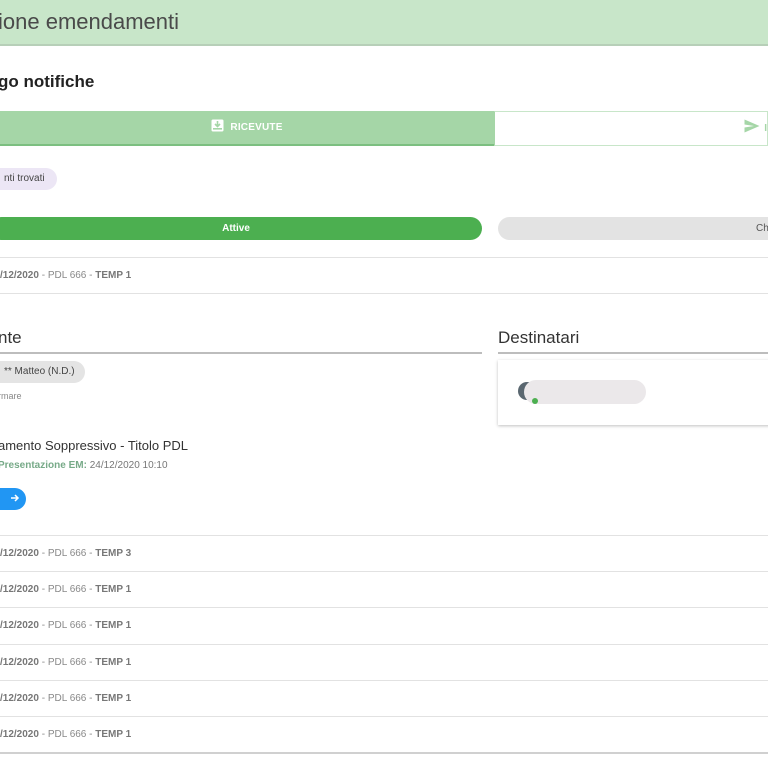 This screenshot has width=768, height=768. Describe the element at coordinates (94, 445) in the screenshot. I see `amendment-title: amento Soppressivo - Titolo PDL` at that location.